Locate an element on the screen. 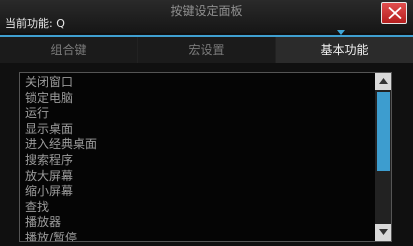 The height and width of the screenshot is (246, 413). tab-macro-settings: 宏设置 is located at coordinates (206, 50).